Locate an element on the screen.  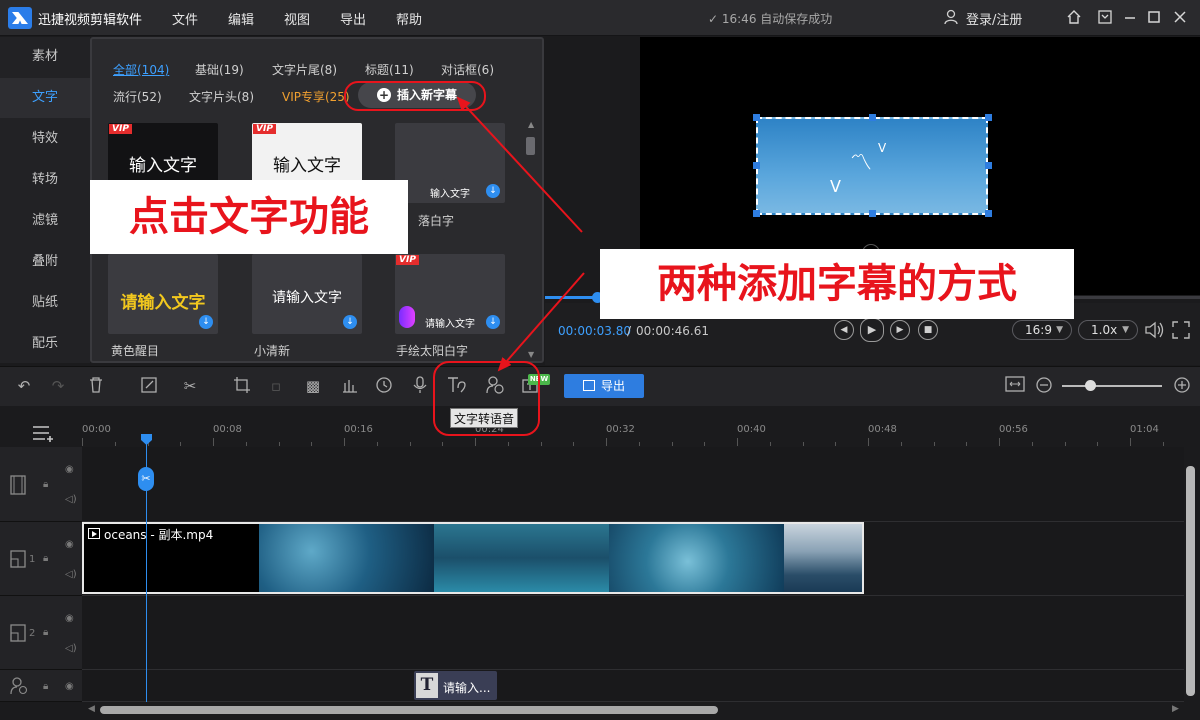
category-all: 全部(104) is located at coordinates (141, 69).